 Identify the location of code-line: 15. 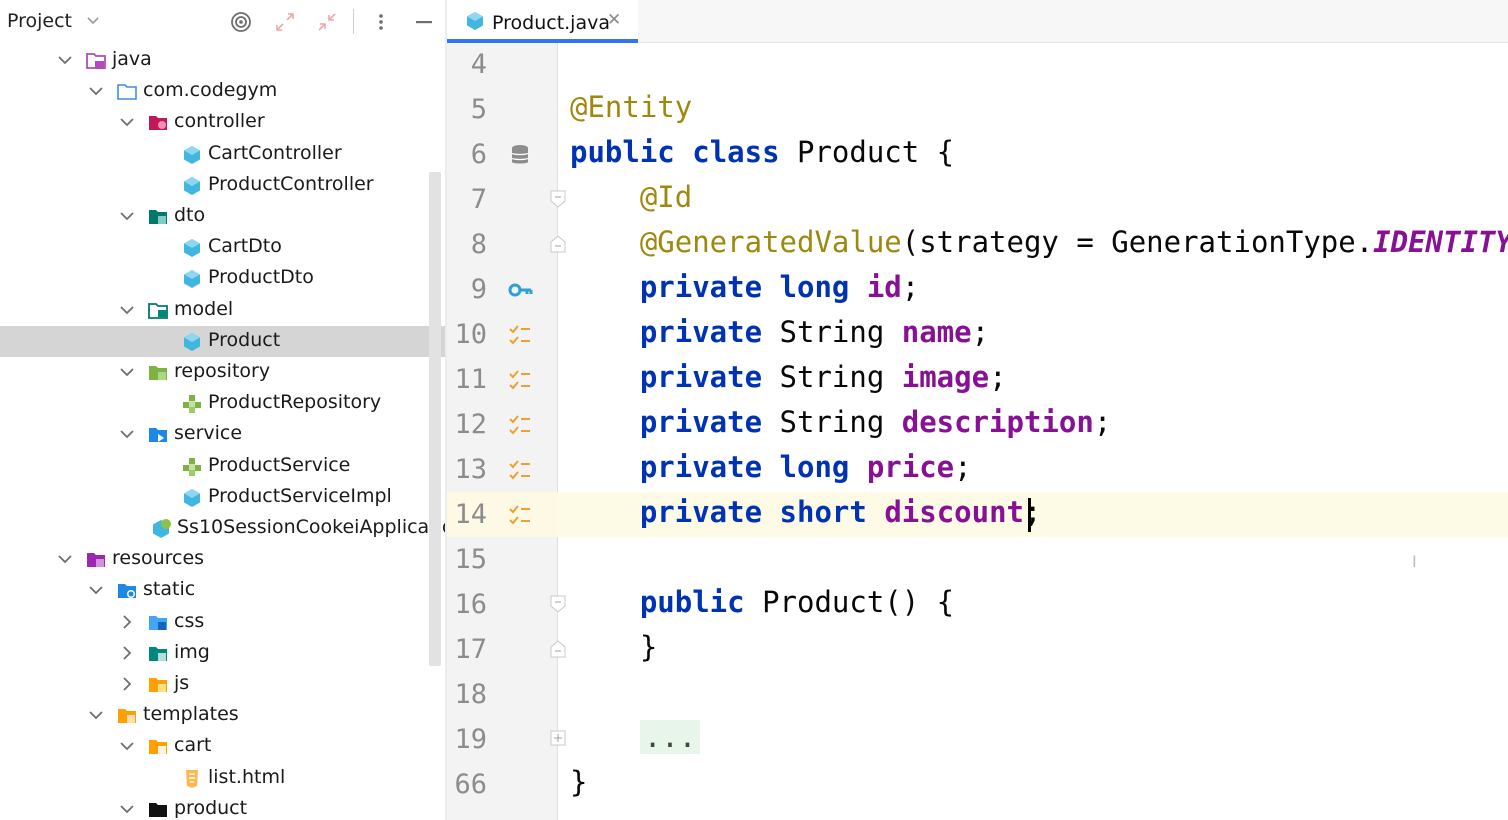
(977, 559).